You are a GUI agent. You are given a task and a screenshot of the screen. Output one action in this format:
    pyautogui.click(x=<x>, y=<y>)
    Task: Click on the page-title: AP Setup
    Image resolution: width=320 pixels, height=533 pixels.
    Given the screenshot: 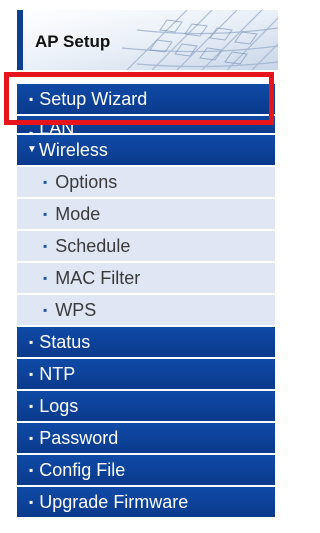 What is the action you would take?
    pyautogui.click(x=73, y=41)
    